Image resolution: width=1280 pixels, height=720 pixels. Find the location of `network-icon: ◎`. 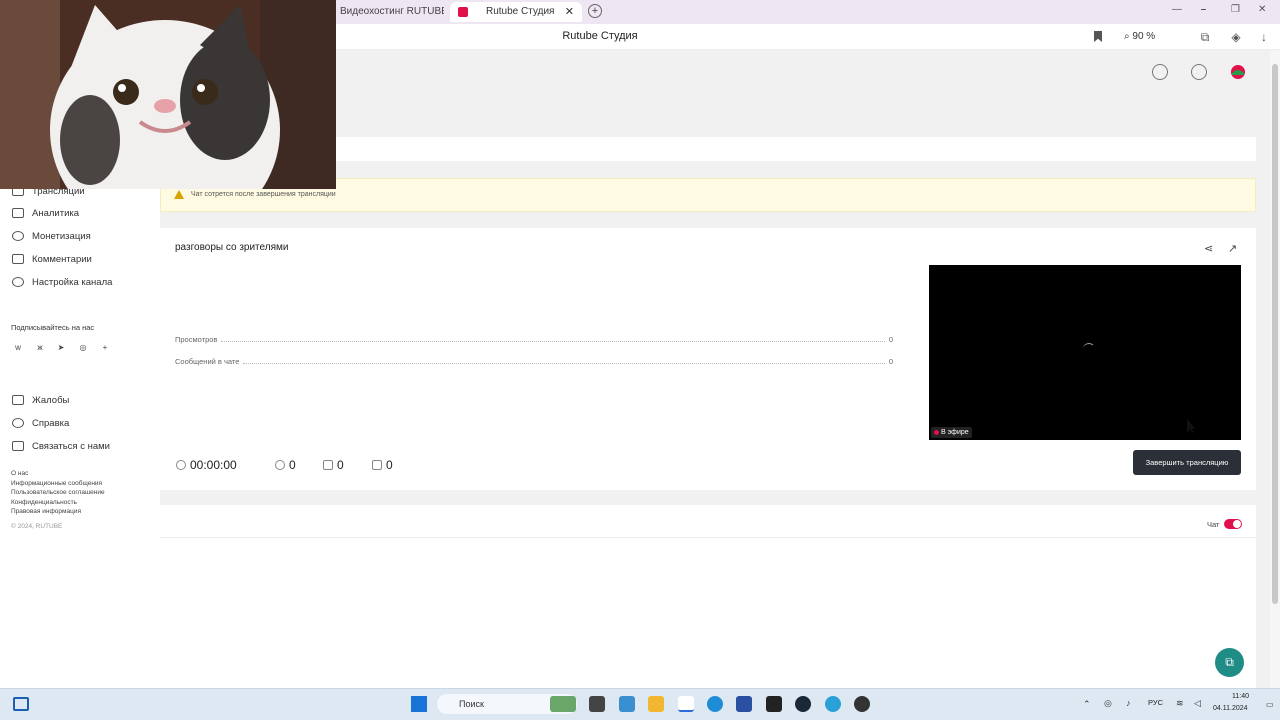

network-icon: ◎ is located at coordinates (1108, 703).